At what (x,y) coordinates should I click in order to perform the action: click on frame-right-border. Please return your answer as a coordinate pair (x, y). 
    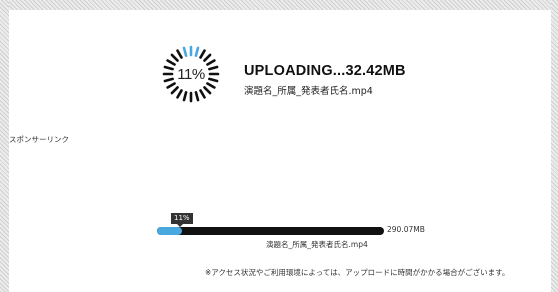
    Looking at the image, I should click on (554, 146).